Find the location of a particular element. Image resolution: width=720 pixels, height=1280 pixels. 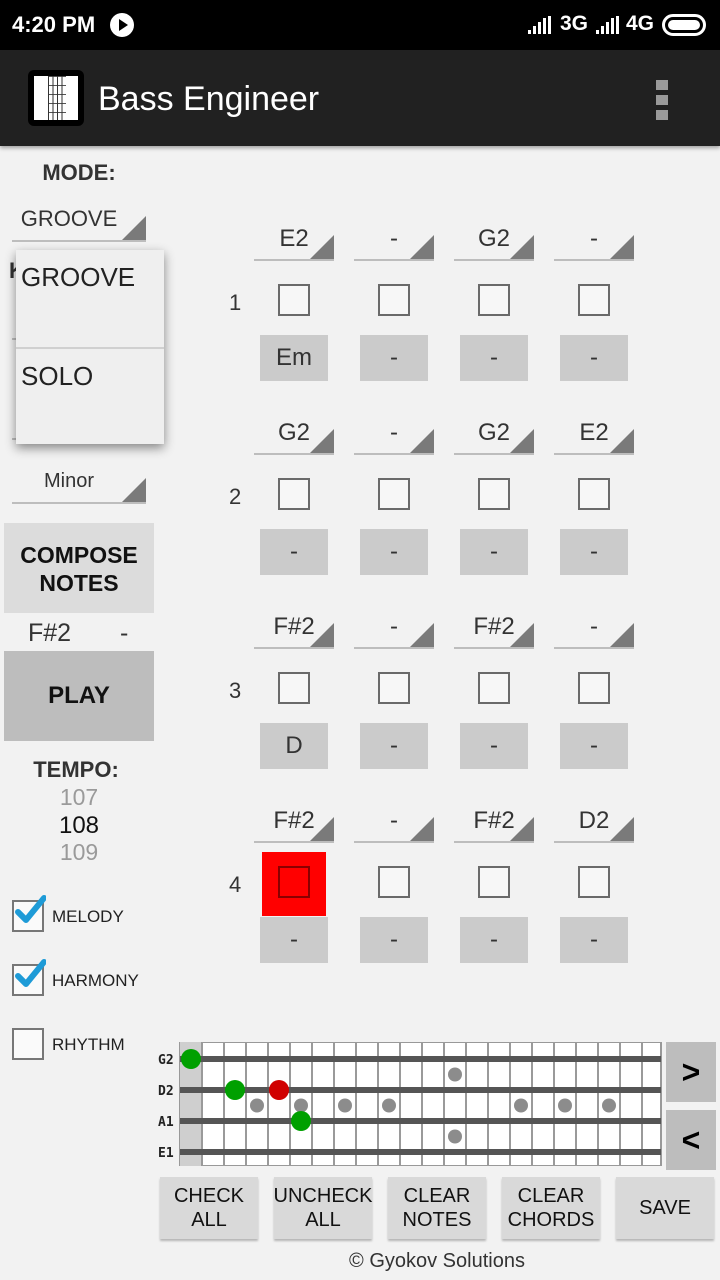

button-label-line: SAVE is located at coordinates (665, 1208).